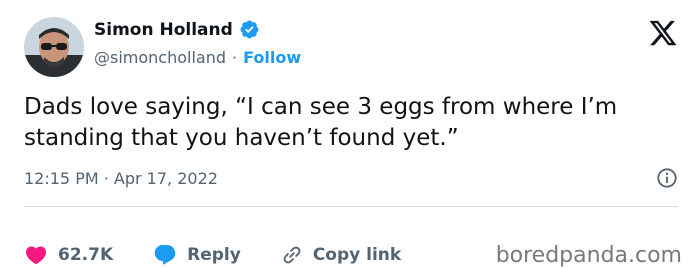  I want to click on follow-button: Follow, so click(272, 57).